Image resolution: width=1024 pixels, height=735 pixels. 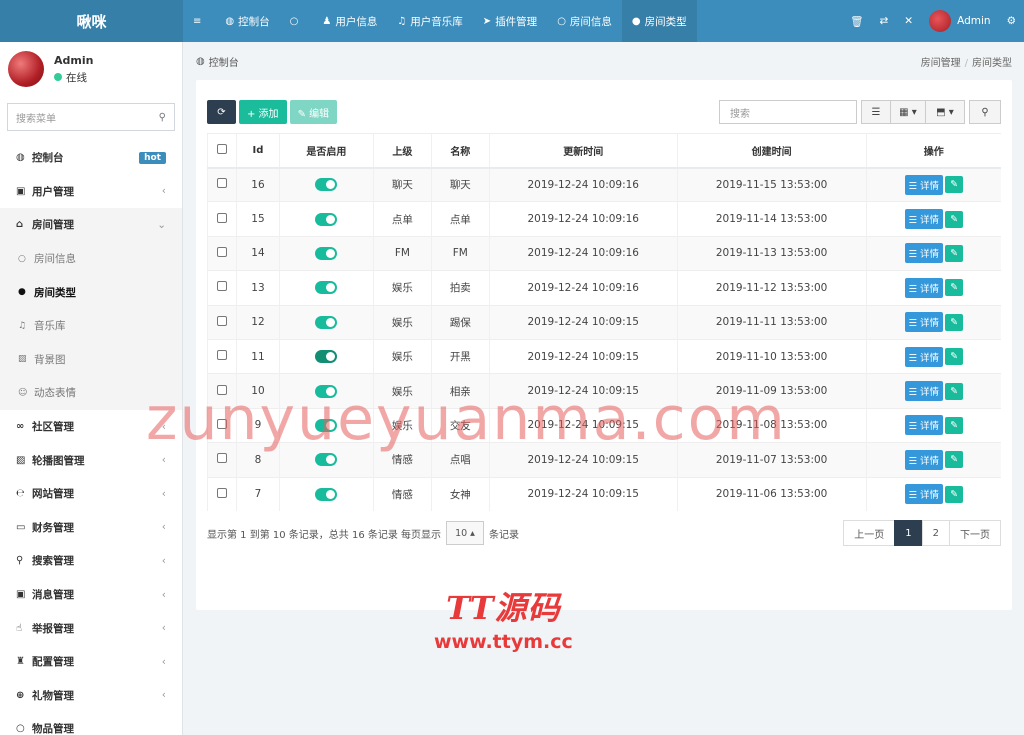 What do you see at coordinates (91, 359) in the screenshot?
I see `sidebar-item-6: ▨ 背景图` at bounding box center [91, 359].